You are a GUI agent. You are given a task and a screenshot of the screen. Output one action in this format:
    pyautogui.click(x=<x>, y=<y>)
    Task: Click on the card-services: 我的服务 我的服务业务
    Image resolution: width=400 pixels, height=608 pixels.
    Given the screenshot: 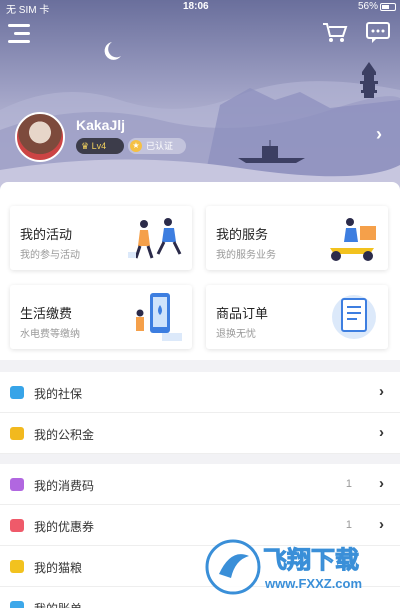 What is the action you would take?
    pyautogui.click(x=297, y=238)
    